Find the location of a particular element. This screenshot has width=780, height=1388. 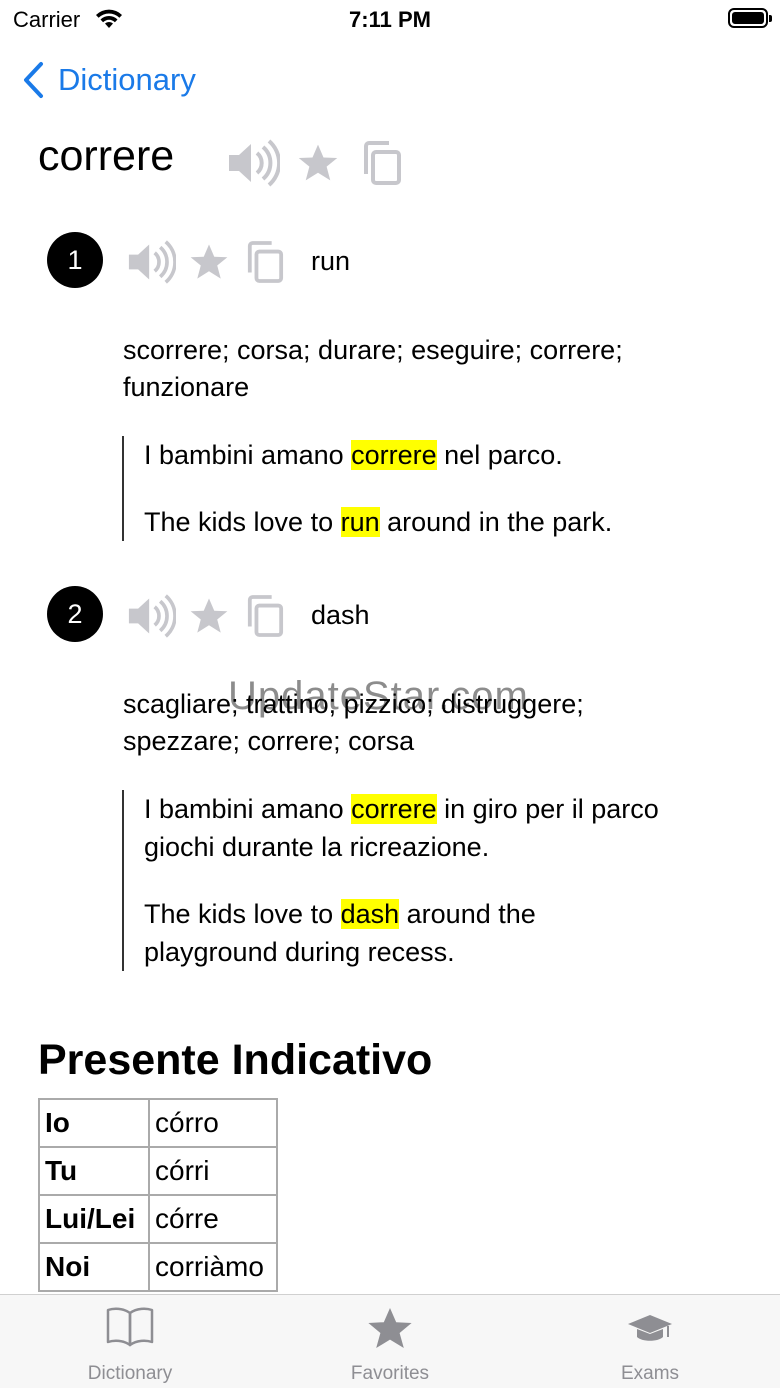

table-row: Io córro is located at coordinates (158, 1123).